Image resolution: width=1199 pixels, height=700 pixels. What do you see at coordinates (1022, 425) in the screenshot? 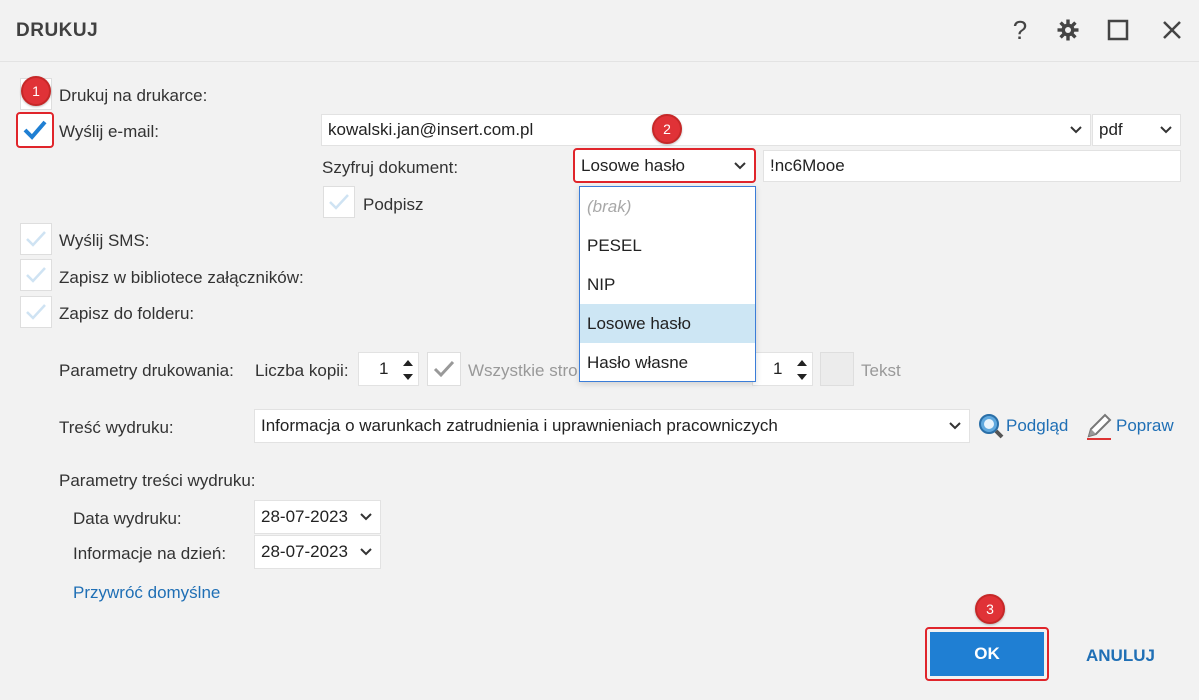
I see `preview-button: Podgląd` at bounding box center [1022, 425].